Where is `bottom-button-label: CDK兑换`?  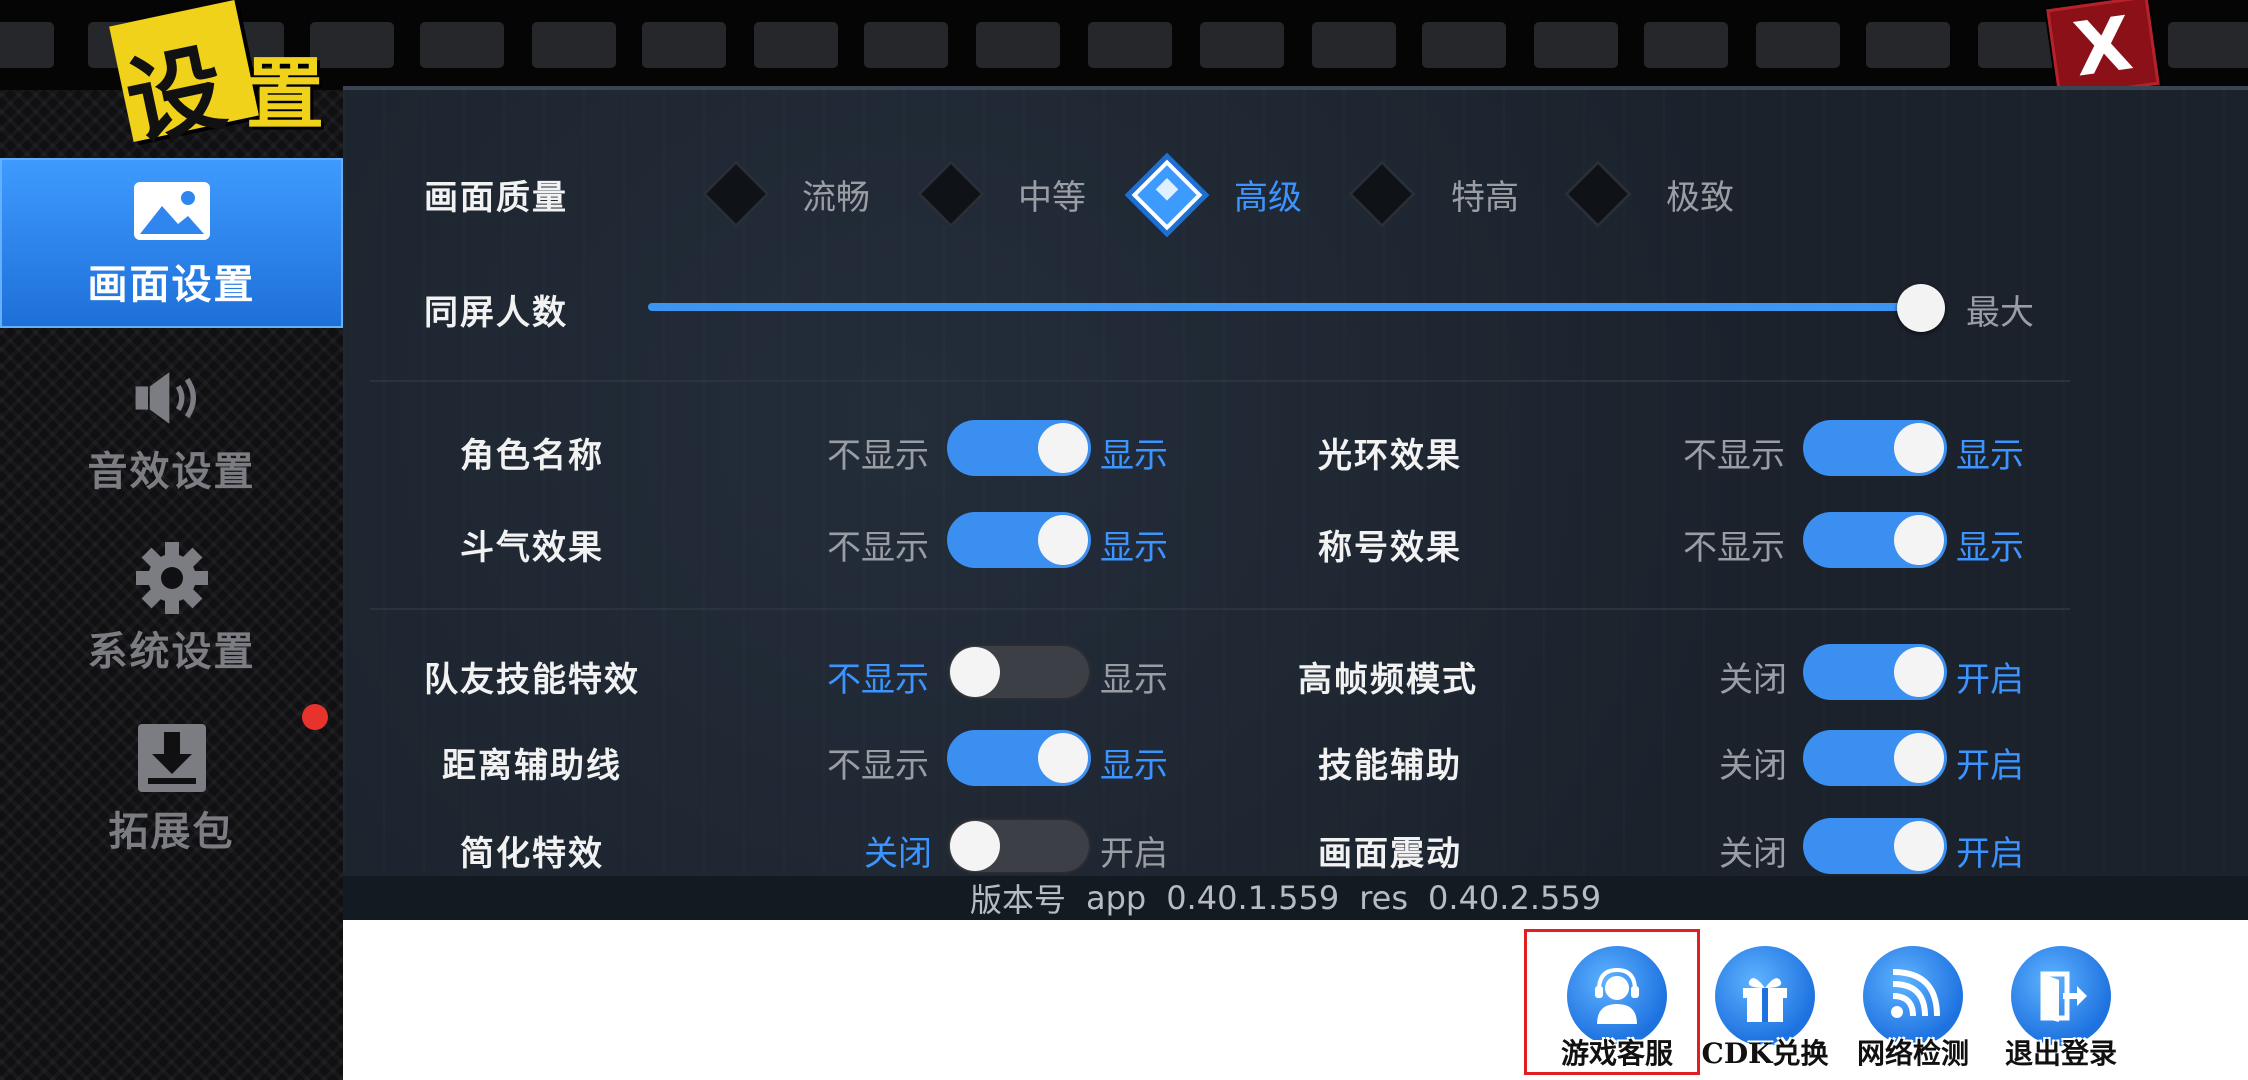 bottom-button-label: CDK兑换 is located at coordinates (1765, 1053).